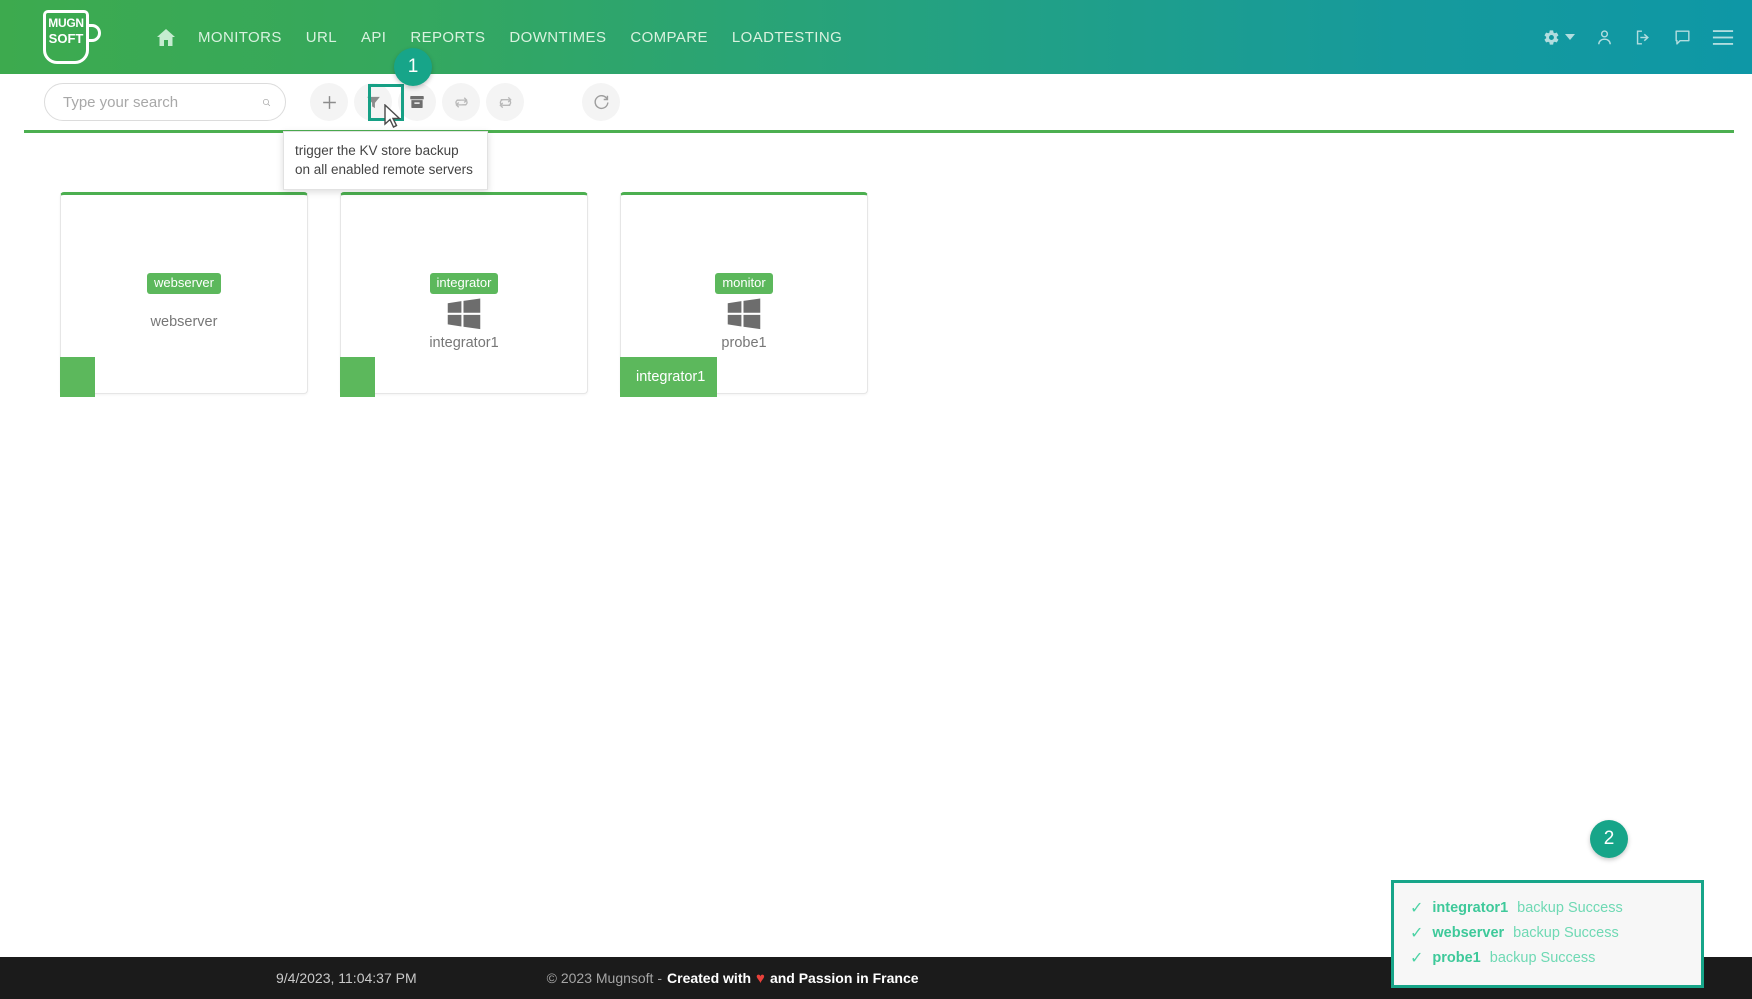 Image resolution: width=1752 pixels, height=999 pixels. I want to click on card-tag: integrator, so click(464, 283).